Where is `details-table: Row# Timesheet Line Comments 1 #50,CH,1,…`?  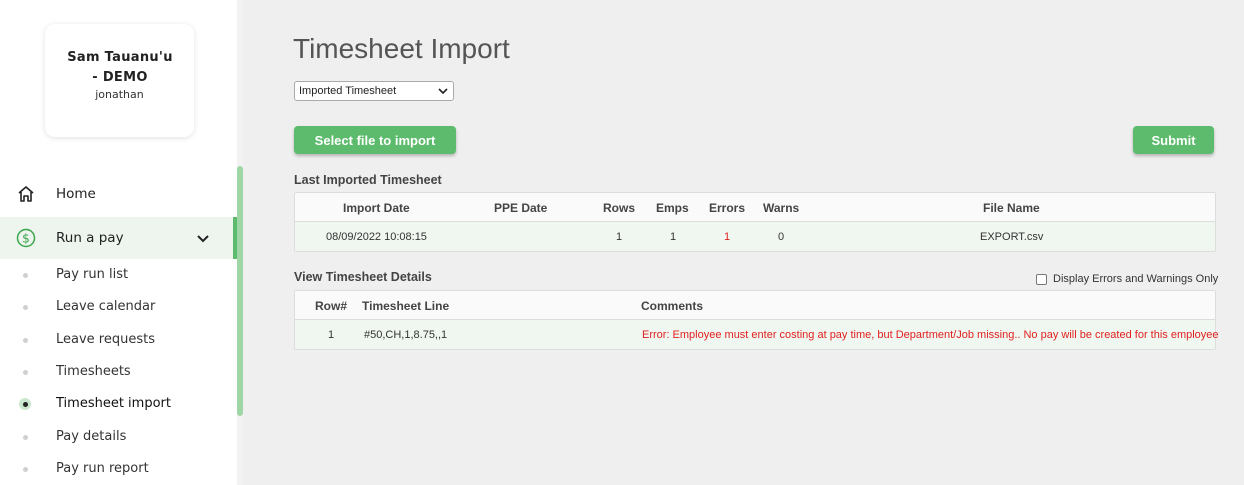 details-table: Row# Timesheet Line Comments 1 #50,CH,1,… is located at coordinates (756, 320).